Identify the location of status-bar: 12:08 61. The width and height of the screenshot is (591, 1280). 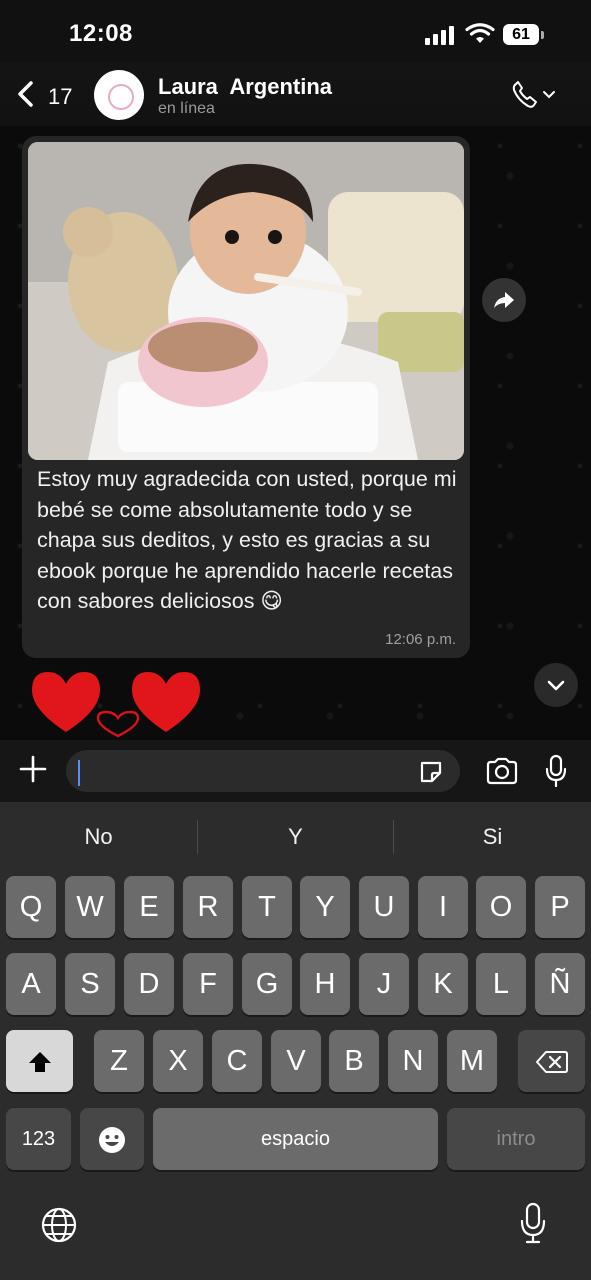
(295, 35).